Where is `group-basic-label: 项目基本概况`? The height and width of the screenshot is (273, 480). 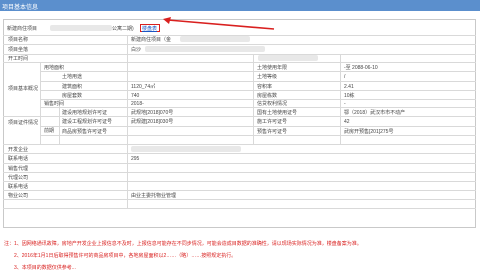 group-basic-label: 项目基本概况 is located at coordinates (23, 89).